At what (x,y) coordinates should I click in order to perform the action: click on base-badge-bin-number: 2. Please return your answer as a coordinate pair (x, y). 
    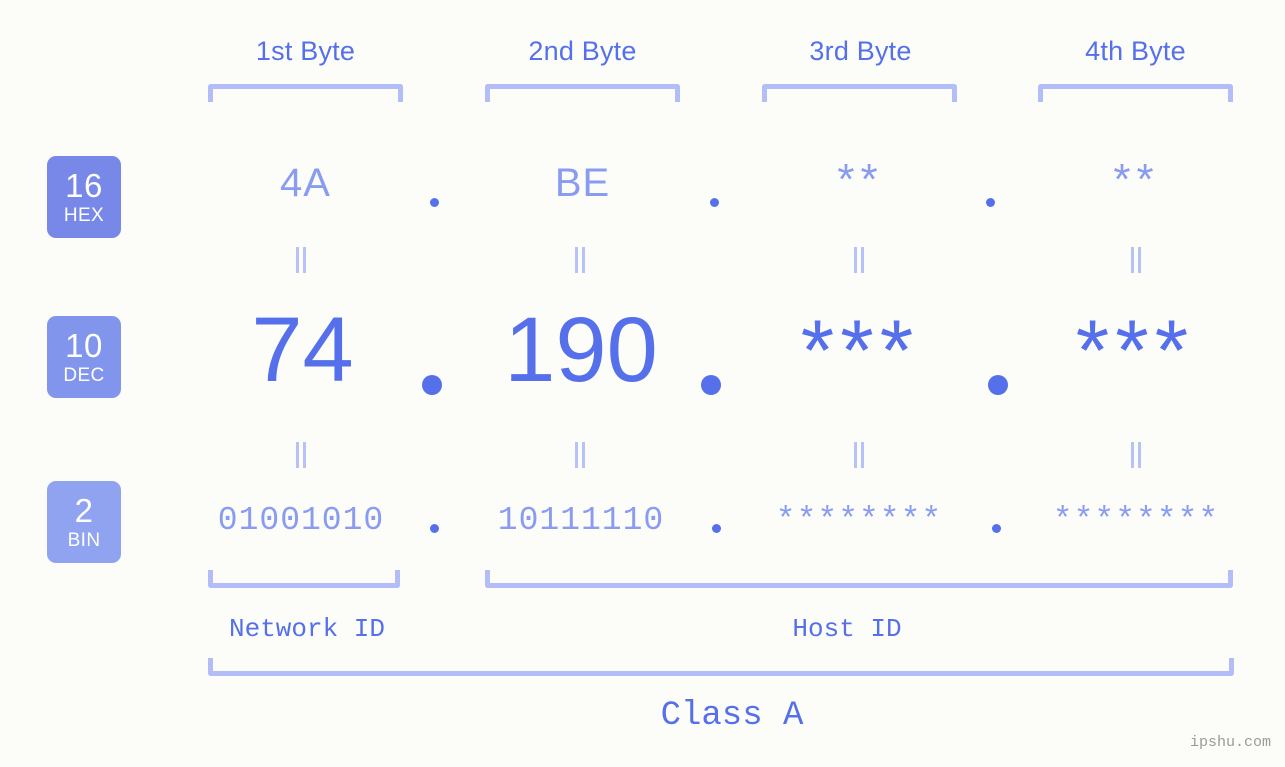
    Looking at the image, I should click on (84, 510).